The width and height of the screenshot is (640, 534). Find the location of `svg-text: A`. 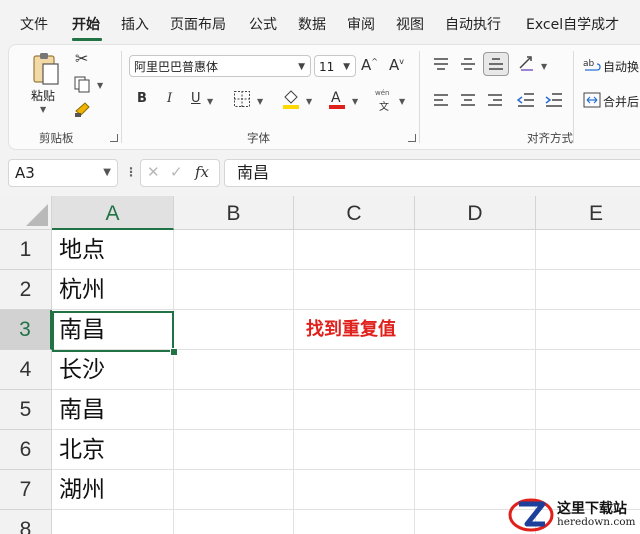

svg-text: A is located at coordinates (336, 98).